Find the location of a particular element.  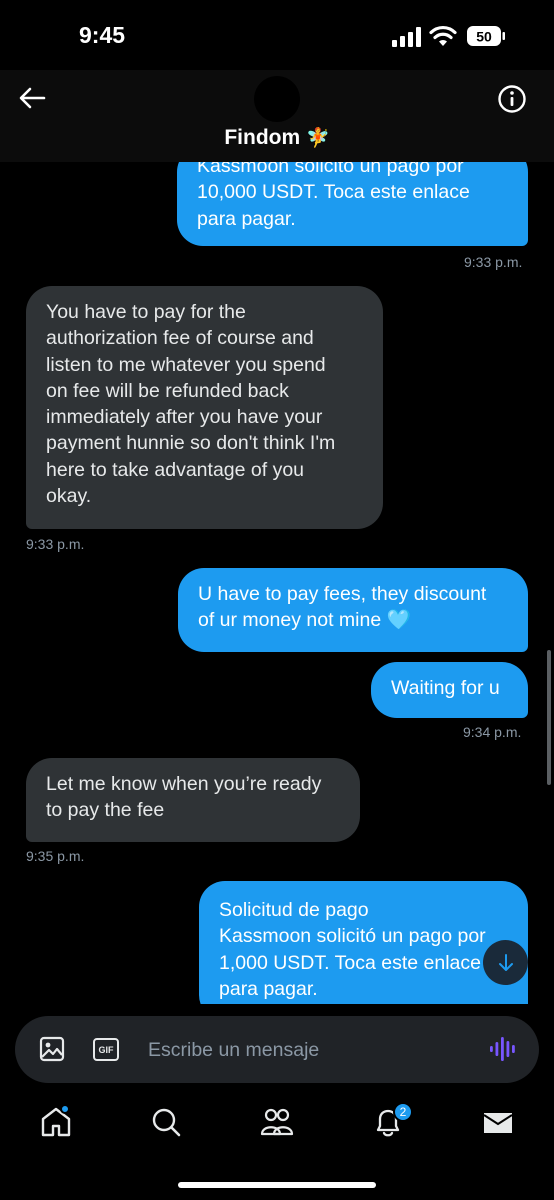

message-composer: GIF is located at coordinates (277, 1049).